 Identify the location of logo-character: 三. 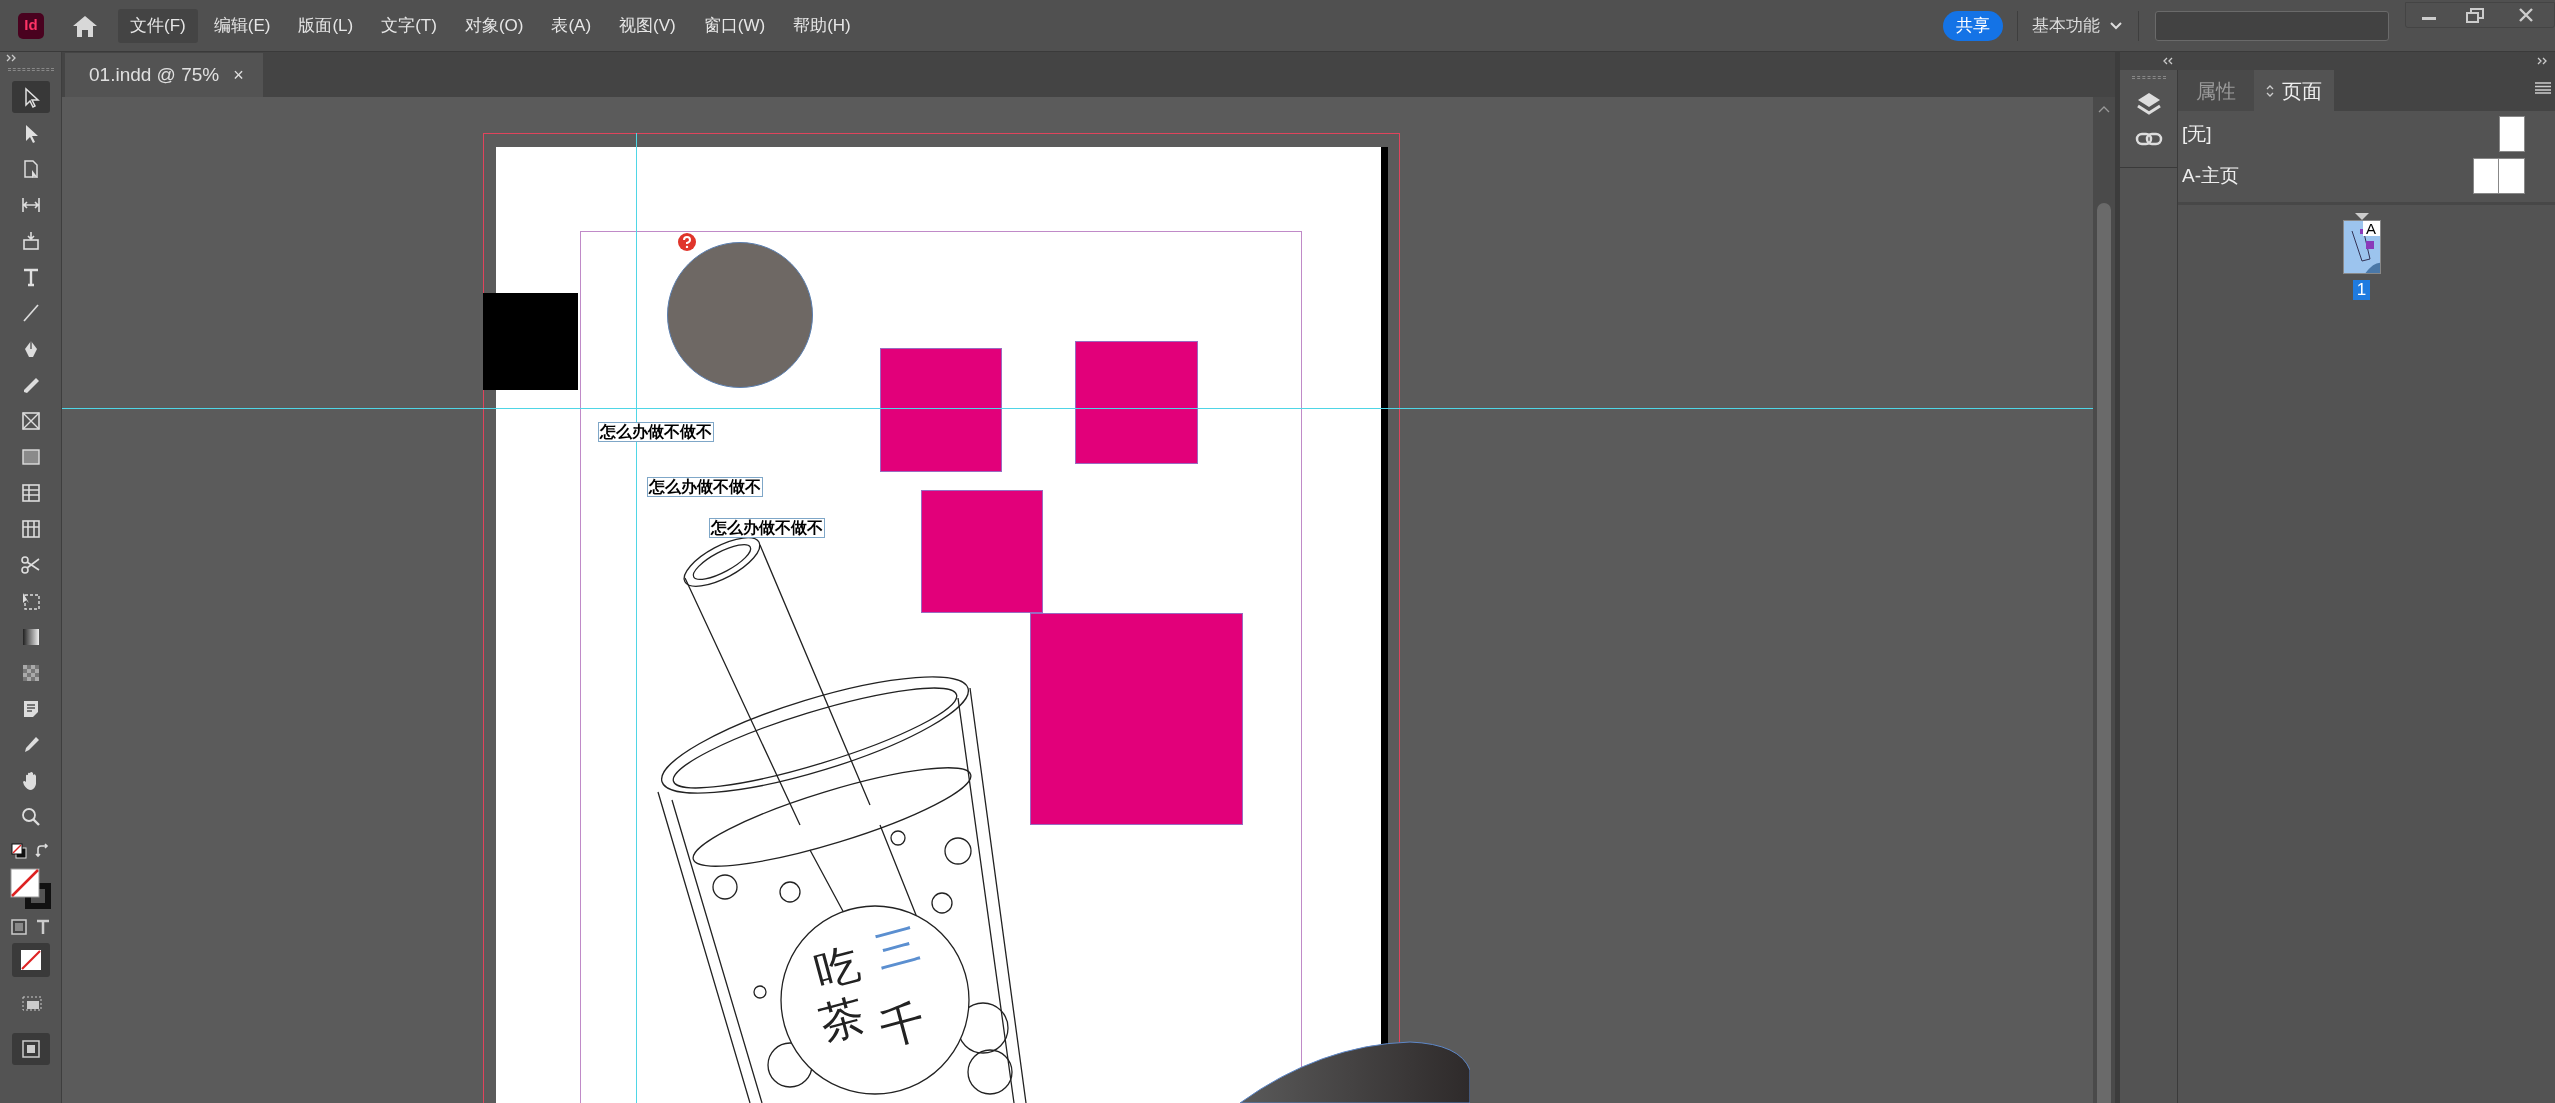
(897, 947).